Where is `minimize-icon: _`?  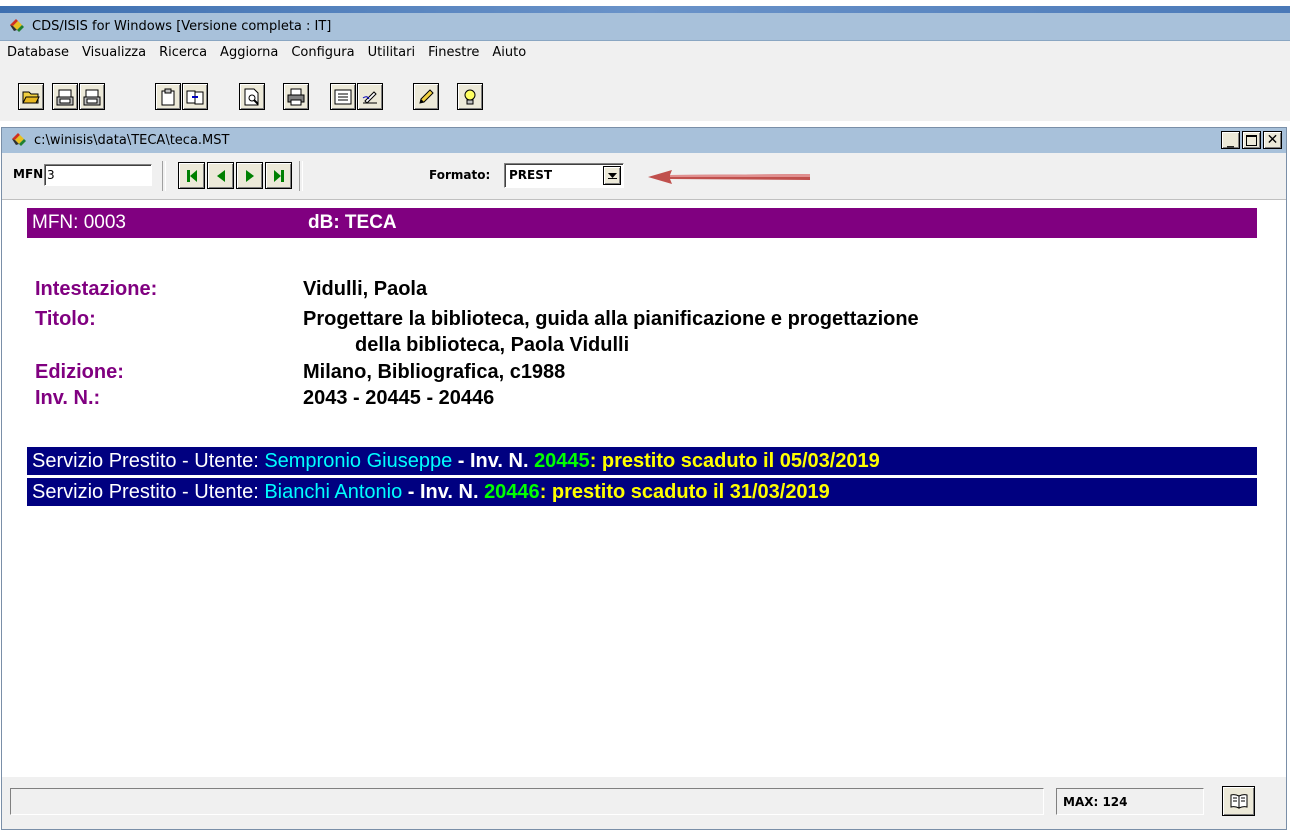 minimize-icon: _ is located at coordinates (1230, 140).